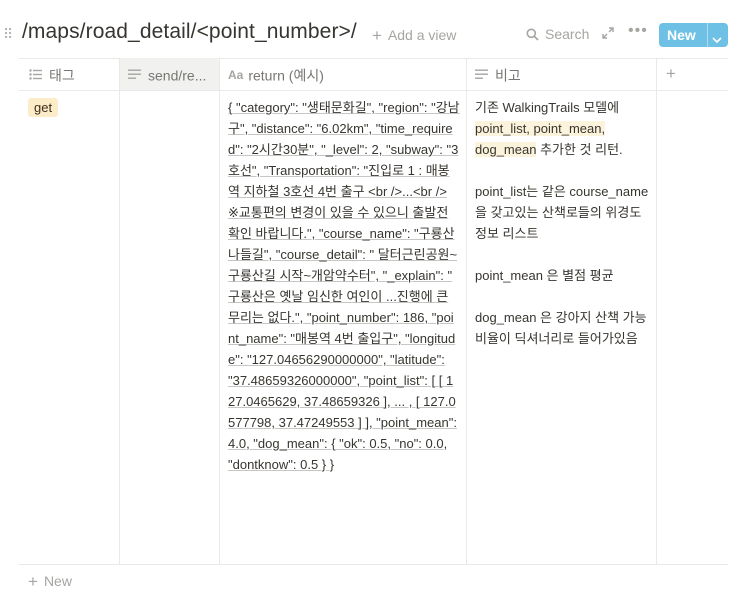  Describe the element at coordinates (707, 35) in the screenshot. I see `new-button-divider` at that location.